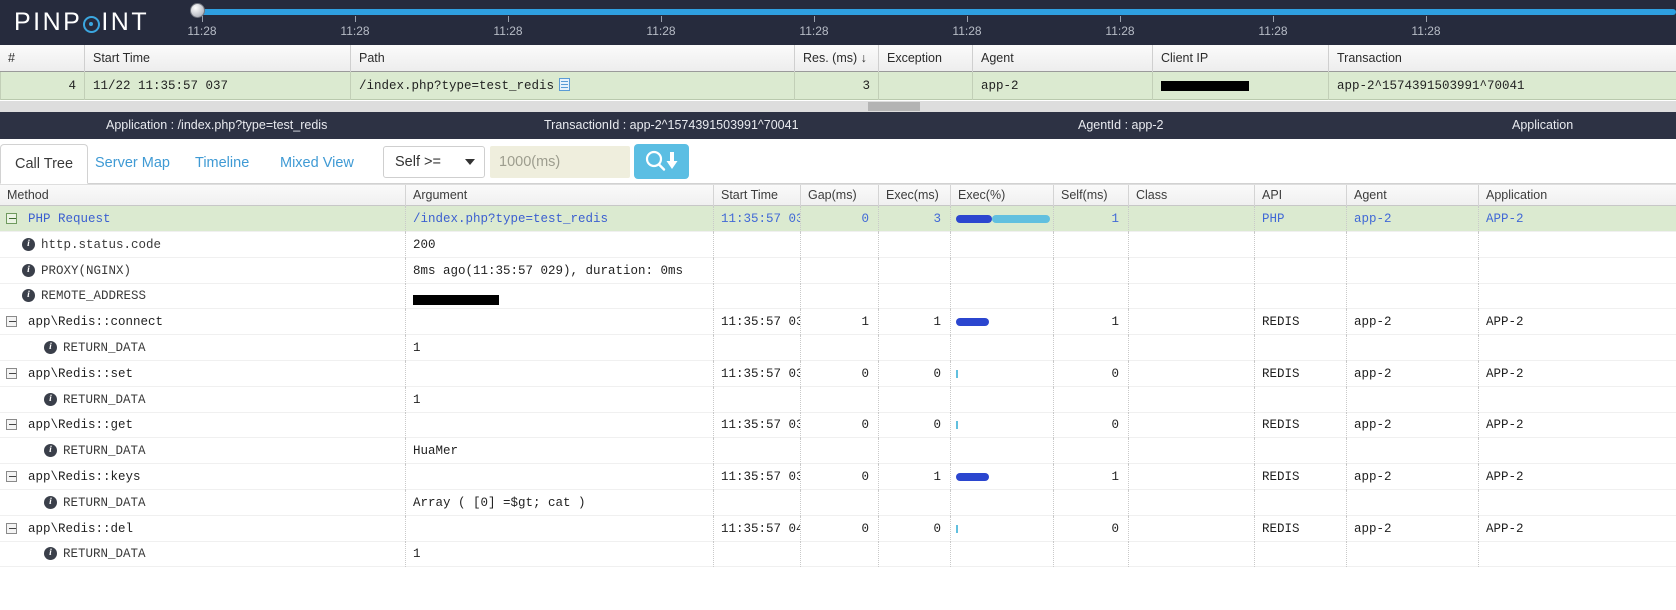 This screenshot has width=1676, height=610. Describe the element at coordinates (559, 195) in the screenshot. I see `call-tree-column-header: Argument` at that location.